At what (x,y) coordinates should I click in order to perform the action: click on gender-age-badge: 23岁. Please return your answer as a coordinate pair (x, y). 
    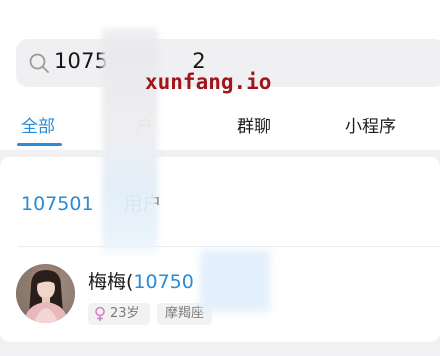
    Looking at the image, I should click on (119, 314).